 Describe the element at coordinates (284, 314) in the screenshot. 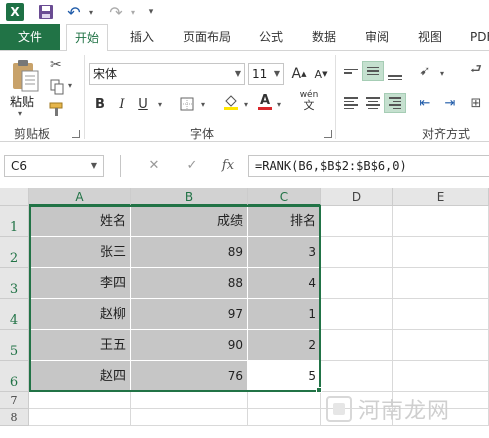

I see `cell-c4: 1` at that location.